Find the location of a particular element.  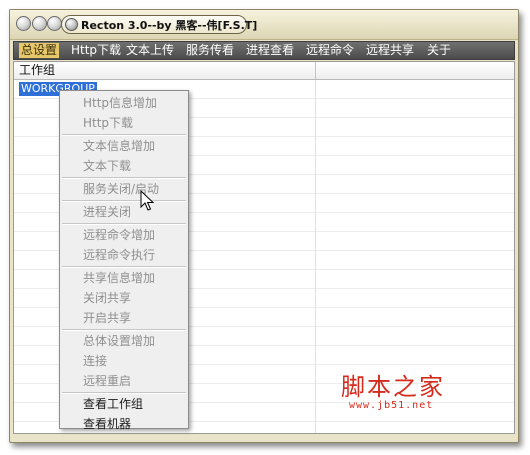

menu-item-0: 总设置 is located at coordinates (39, 50).